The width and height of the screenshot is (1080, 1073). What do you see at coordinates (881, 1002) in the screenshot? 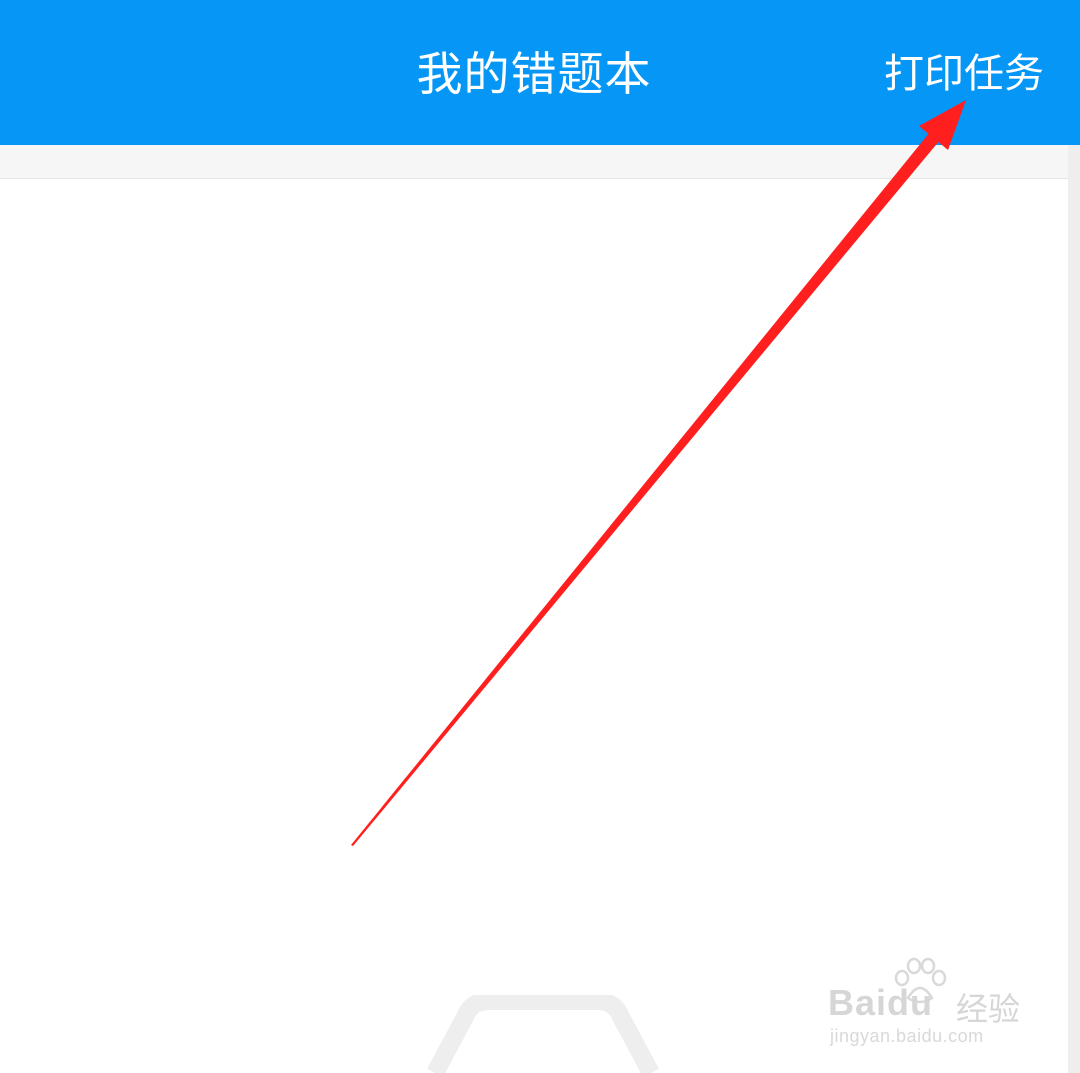
I see `watermark-brand: Baidu` at bounding box center [881, 1002].